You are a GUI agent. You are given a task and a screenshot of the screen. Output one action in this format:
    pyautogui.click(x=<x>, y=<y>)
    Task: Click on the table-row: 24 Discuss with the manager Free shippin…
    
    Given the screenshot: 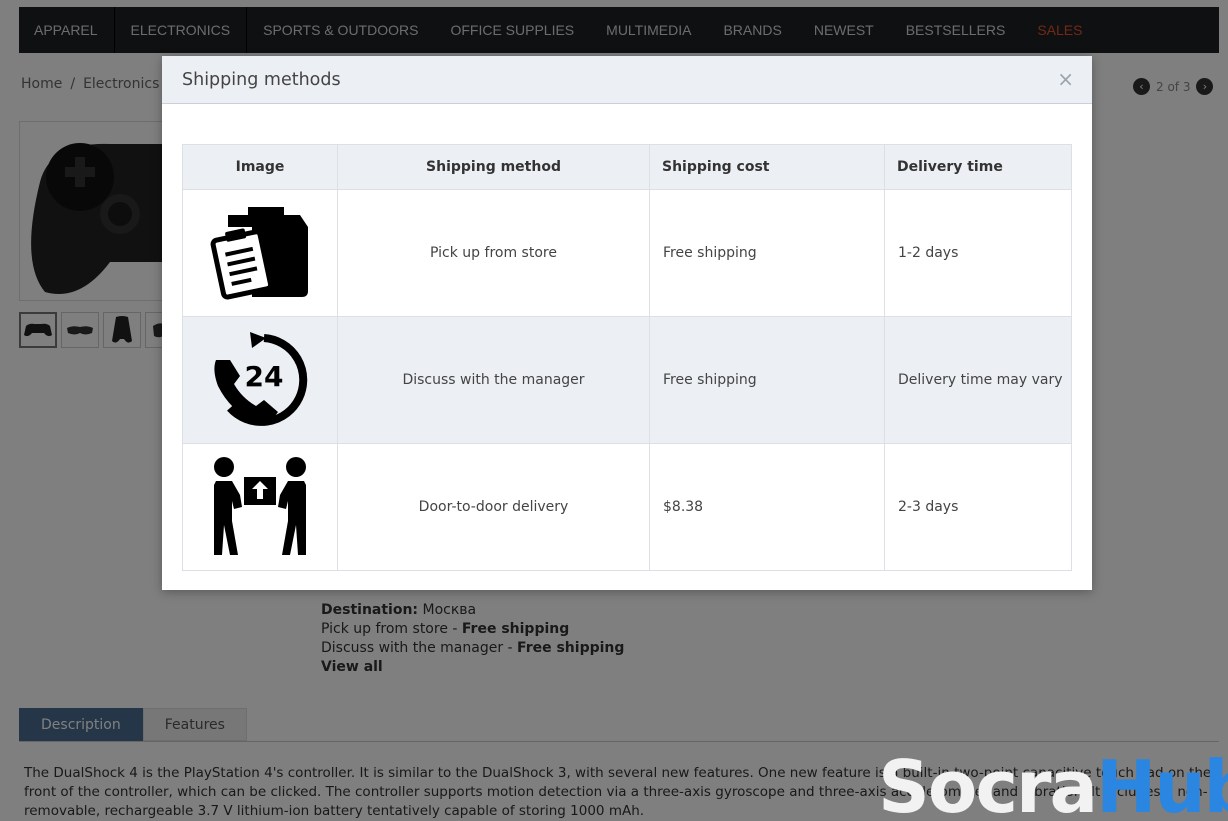 What is the action you would take?
    pyautogui.click(x=627, y=380)
    